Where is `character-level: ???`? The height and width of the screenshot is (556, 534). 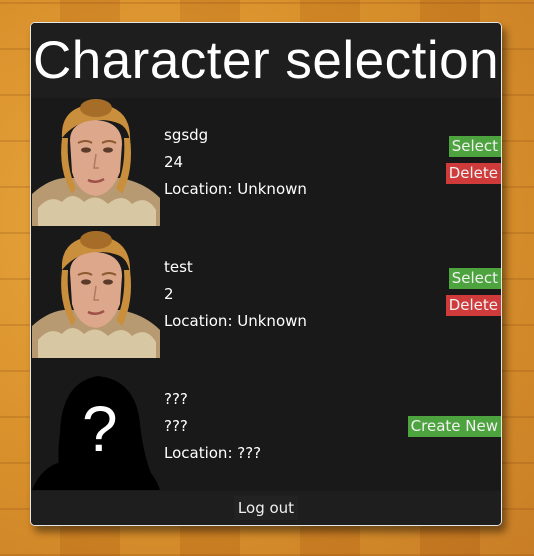 character-level: ??? is located at coordinates (176, 426).